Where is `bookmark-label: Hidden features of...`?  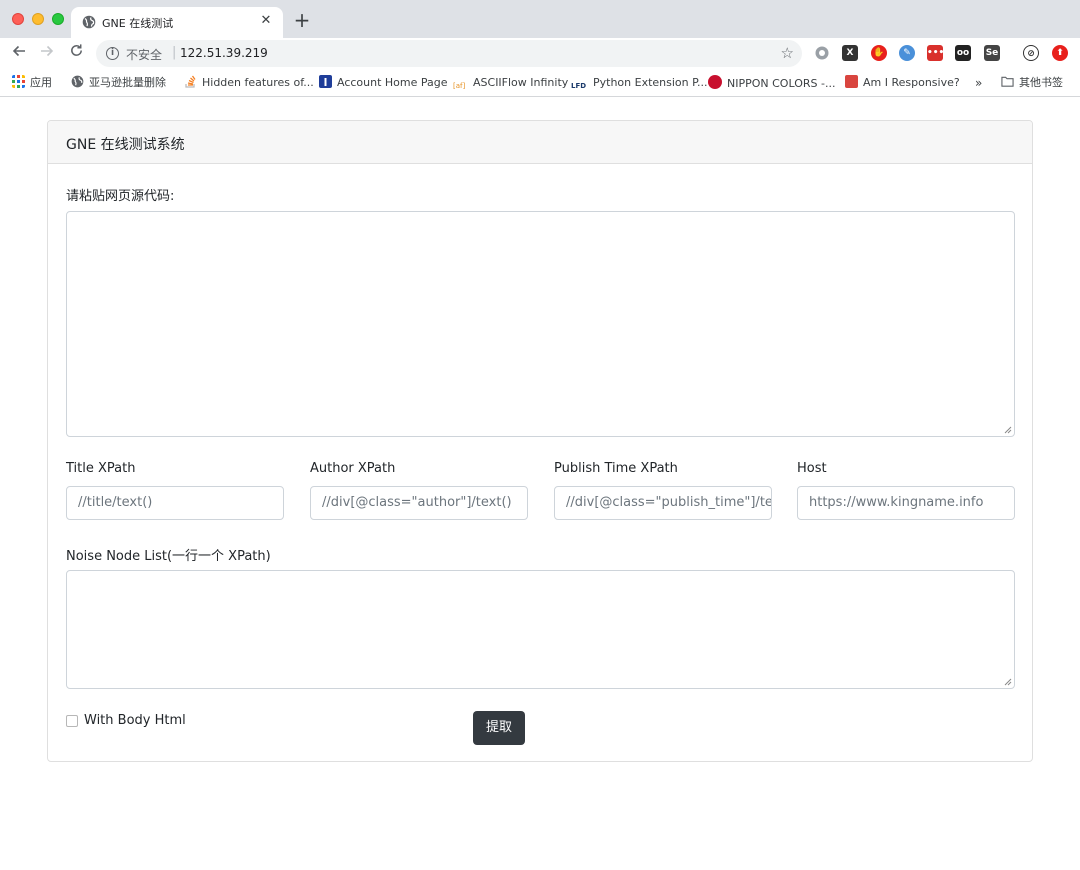 bookmark-label: Hidden features of... is located at coordinates (258, 82).